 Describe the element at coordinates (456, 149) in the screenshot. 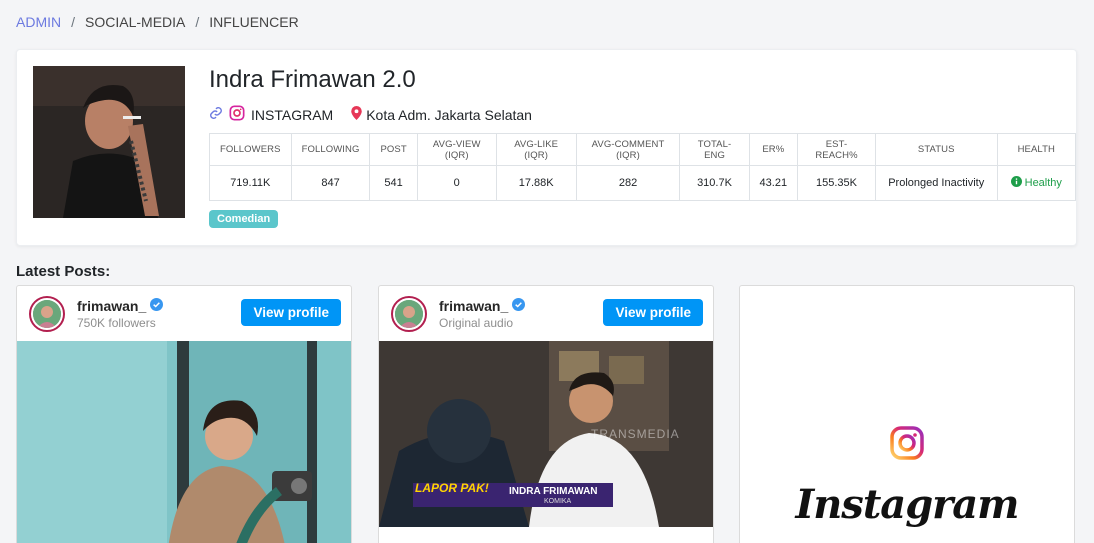

I see `stats-header-avg-view: AVG-VIEW (IQR)` at that location.